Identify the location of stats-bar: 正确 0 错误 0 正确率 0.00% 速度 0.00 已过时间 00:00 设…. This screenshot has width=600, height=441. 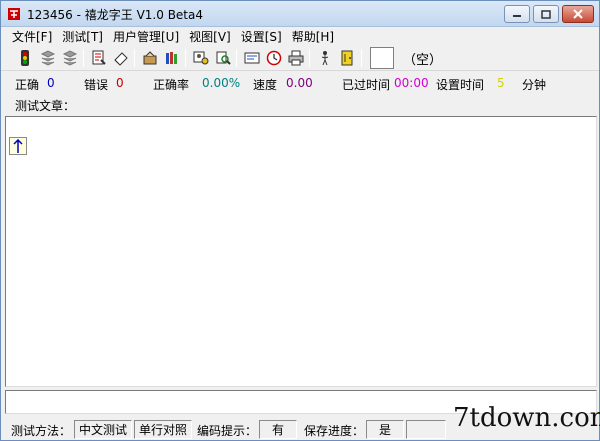
(300, 83).